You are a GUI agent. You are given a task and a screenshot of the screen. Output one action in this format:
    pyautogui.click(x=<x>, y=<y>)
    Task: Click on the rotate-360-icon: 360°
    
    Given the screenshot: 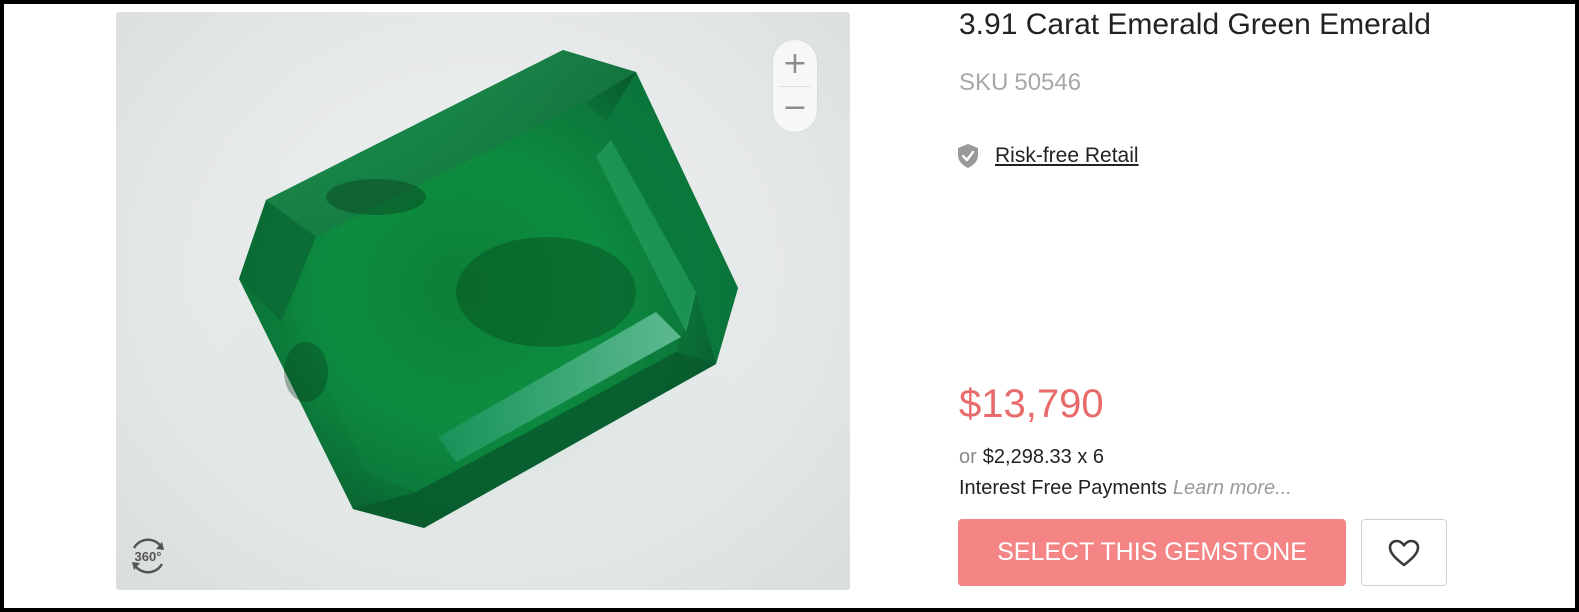 What is the action you would take?
    pyautogui.click(x=148, y=556)
    